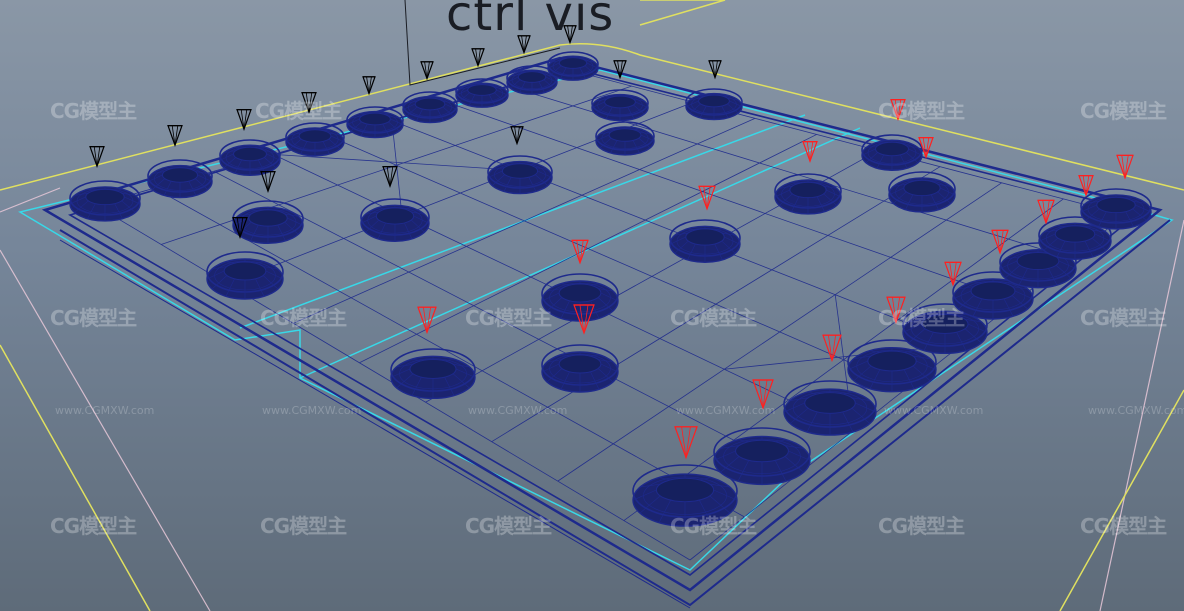 The width and height of the screenshot is (1184, 611). I want to click on safe-frame-left, so click(75, 477).